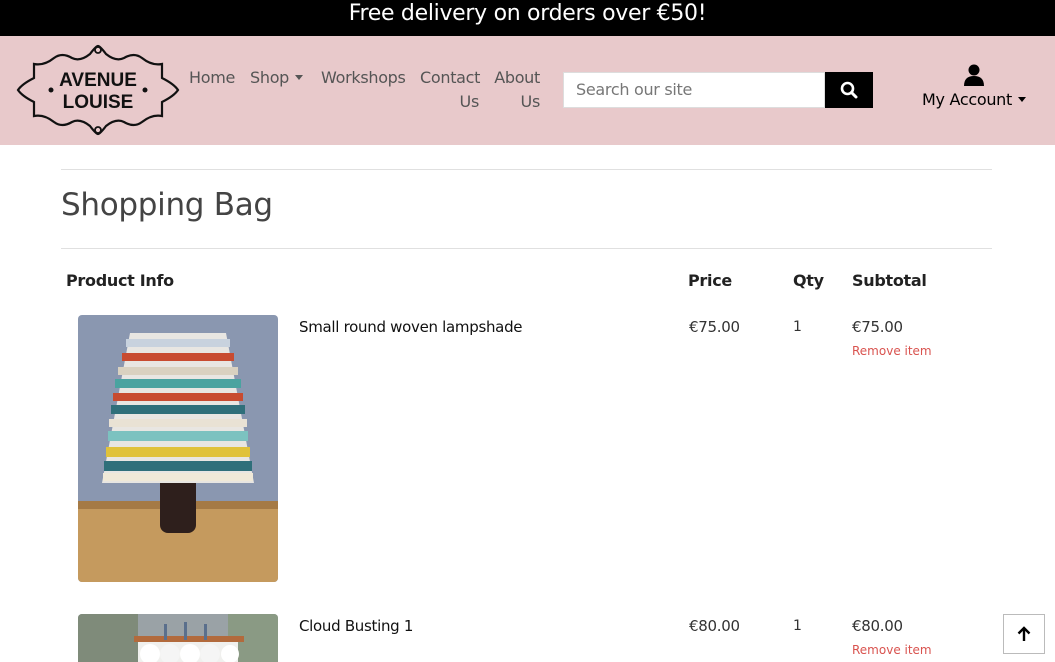  Describe the element at coordinates (877, 626) in the screenshot. I see `product-subtotal: €80.00` at that location.